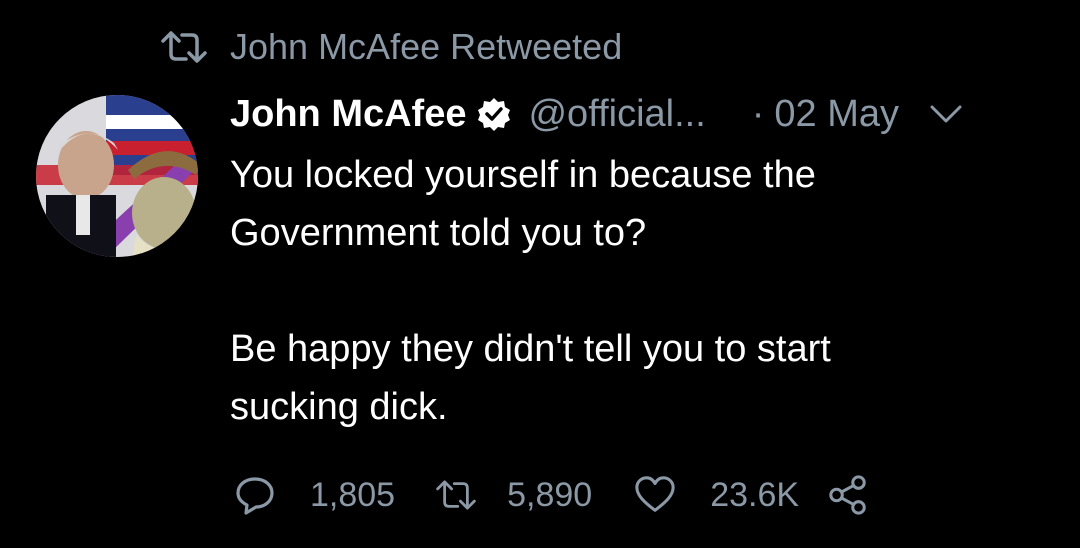 This screenshot has height=548, width=1080. What do you see at coordinates (946, 114) in the screenshot?
I see `chevron-down-icon` at bounding box center [946, 114].